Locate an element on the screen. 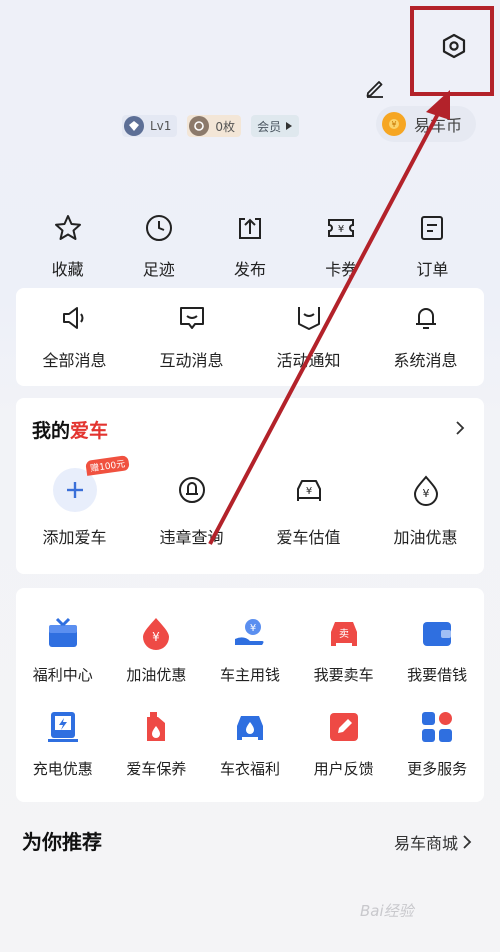 The width and height of the screenshot is (500, 952). coupon-count: 0枚 is located at coordinates (225, 126).